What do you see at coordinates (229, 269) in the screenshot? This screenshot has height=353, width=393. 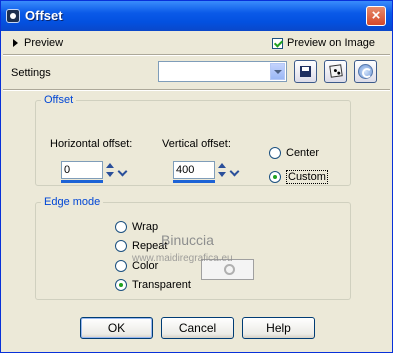 I see `color-picker-icon` at bounding box center [229, 269].